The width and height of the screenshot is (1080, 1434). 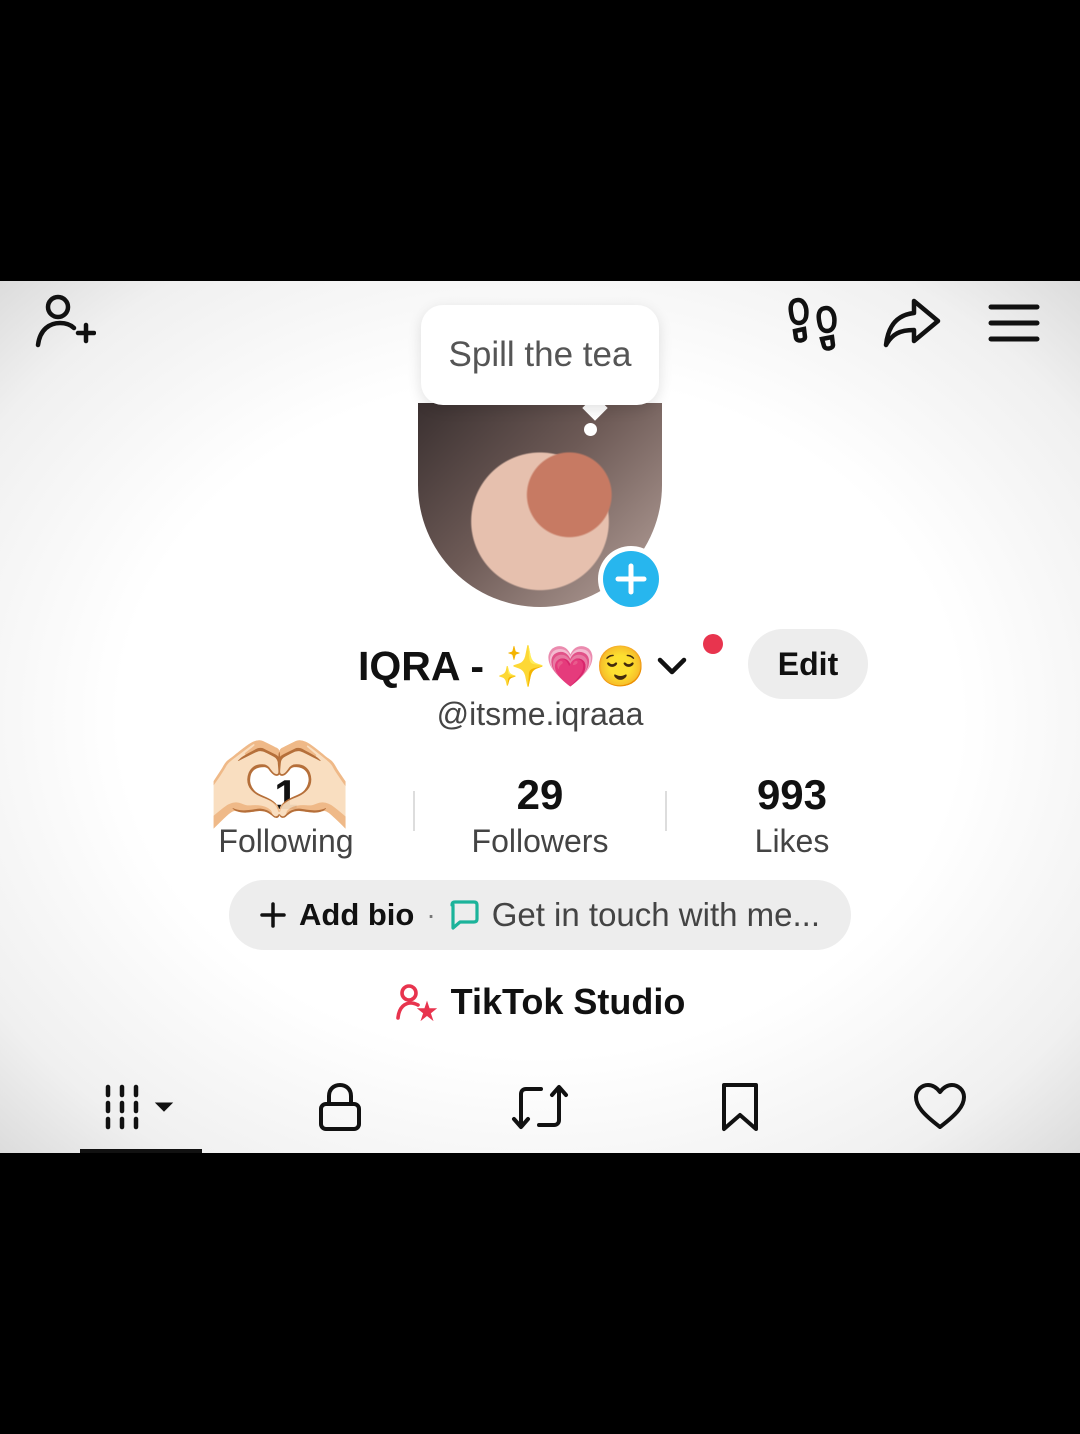 I want to click on add-bio-button: Add bio, so click(x=356, y=915).